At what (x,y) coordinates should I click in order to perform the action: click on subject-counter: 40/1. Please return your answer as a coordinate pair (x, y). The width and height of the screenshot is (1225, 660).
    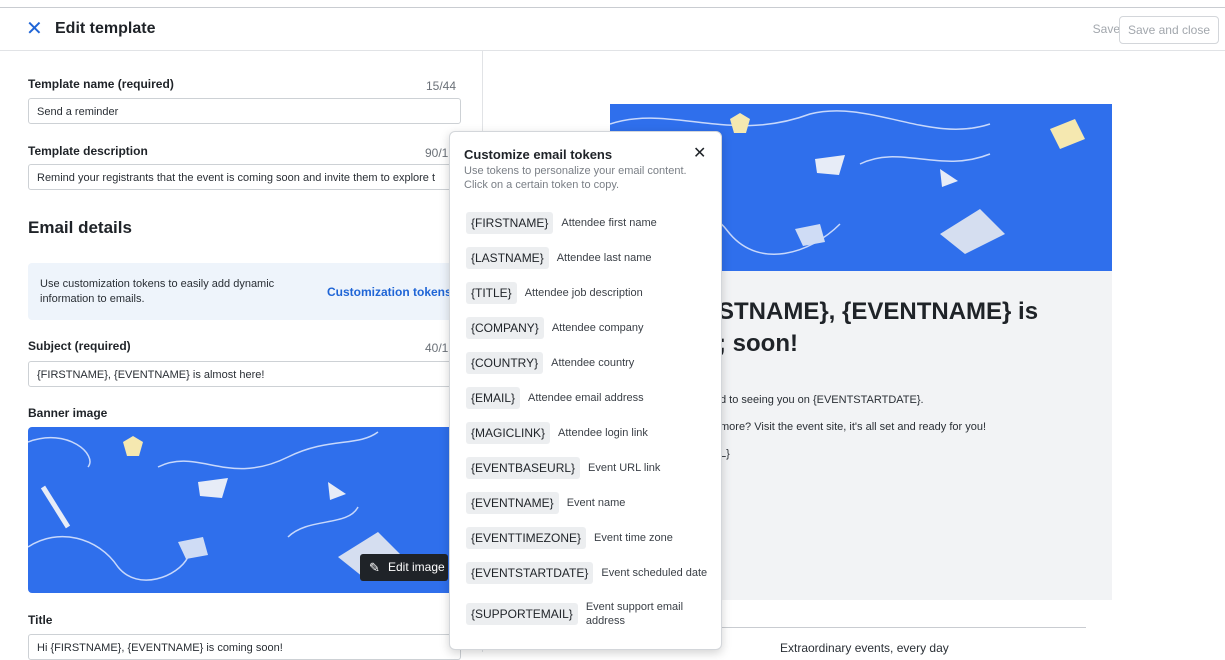
    Looking at the image, I should click on (437, 348).